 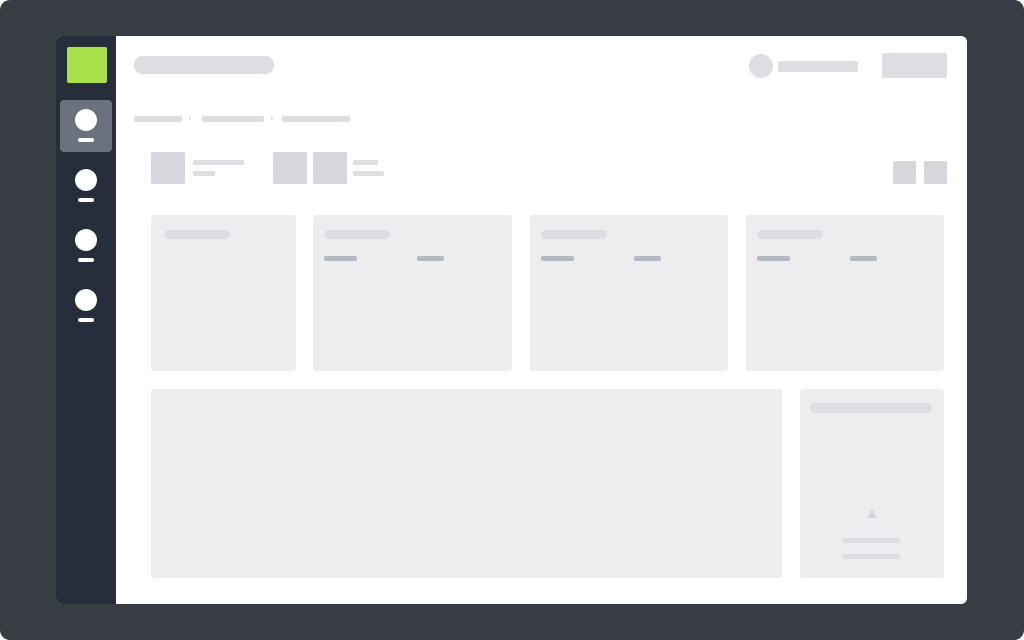 I want to click on user-name, so click(x=818, y=66).